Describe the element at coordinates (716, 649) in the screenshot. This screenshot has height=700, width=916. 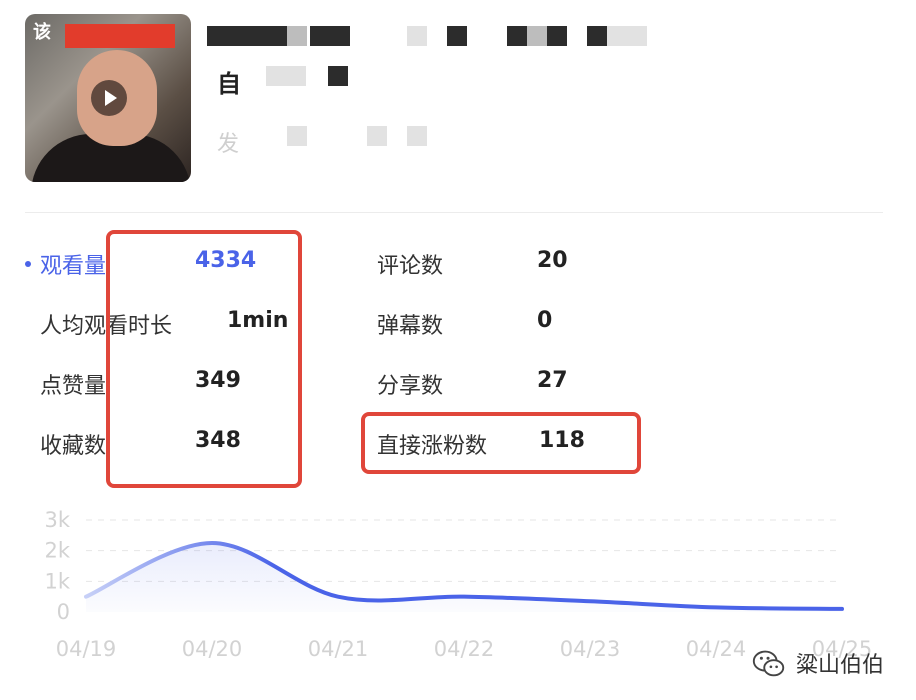
I see `x-tick-label: 04/24` at that location.